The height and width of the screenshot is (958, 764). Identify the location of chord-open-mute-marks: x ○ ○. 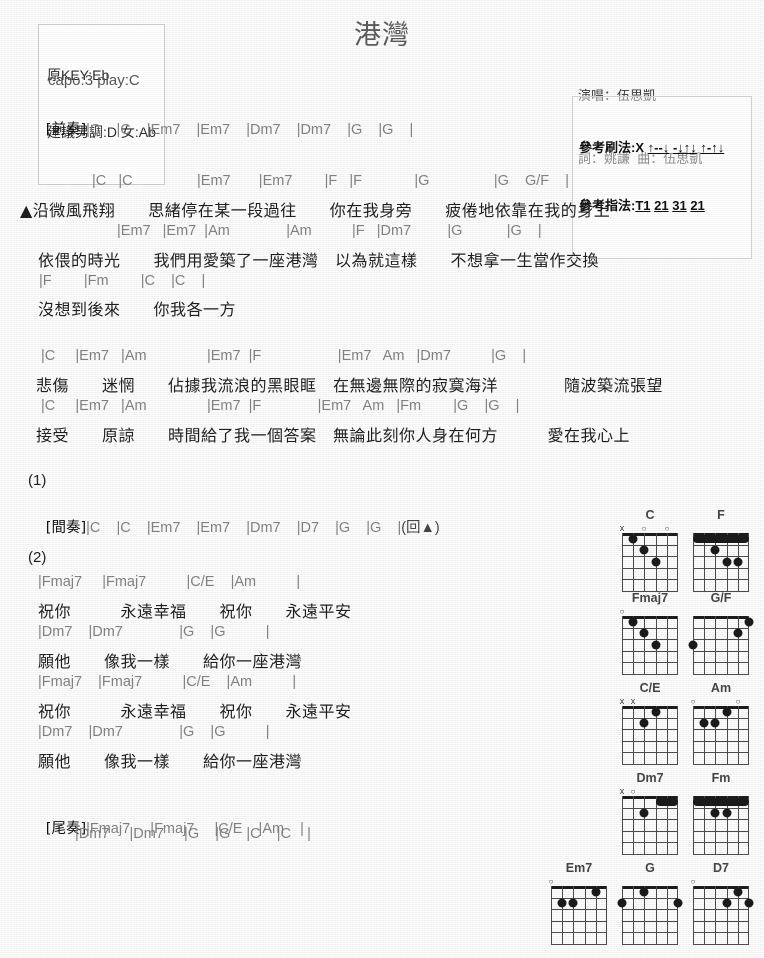
(649, 528).